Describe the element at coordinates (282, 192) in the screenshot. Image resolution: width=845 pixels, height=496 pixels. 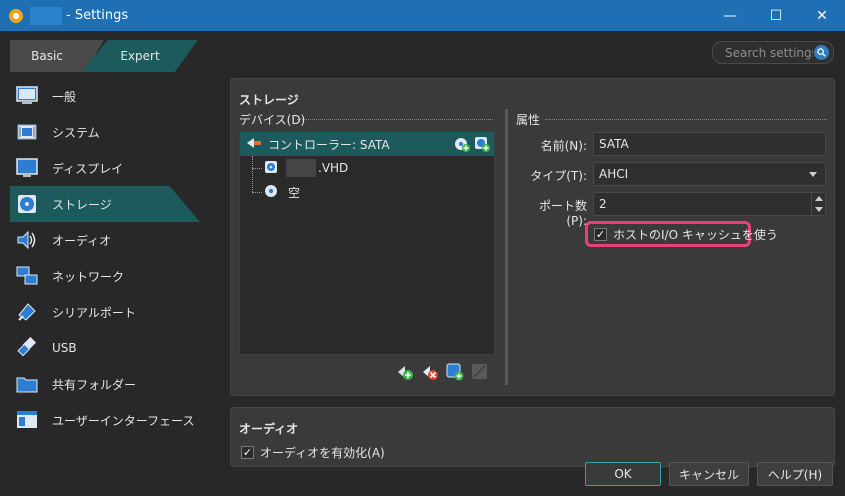
I see `tree-row-optical: 空` at that location.